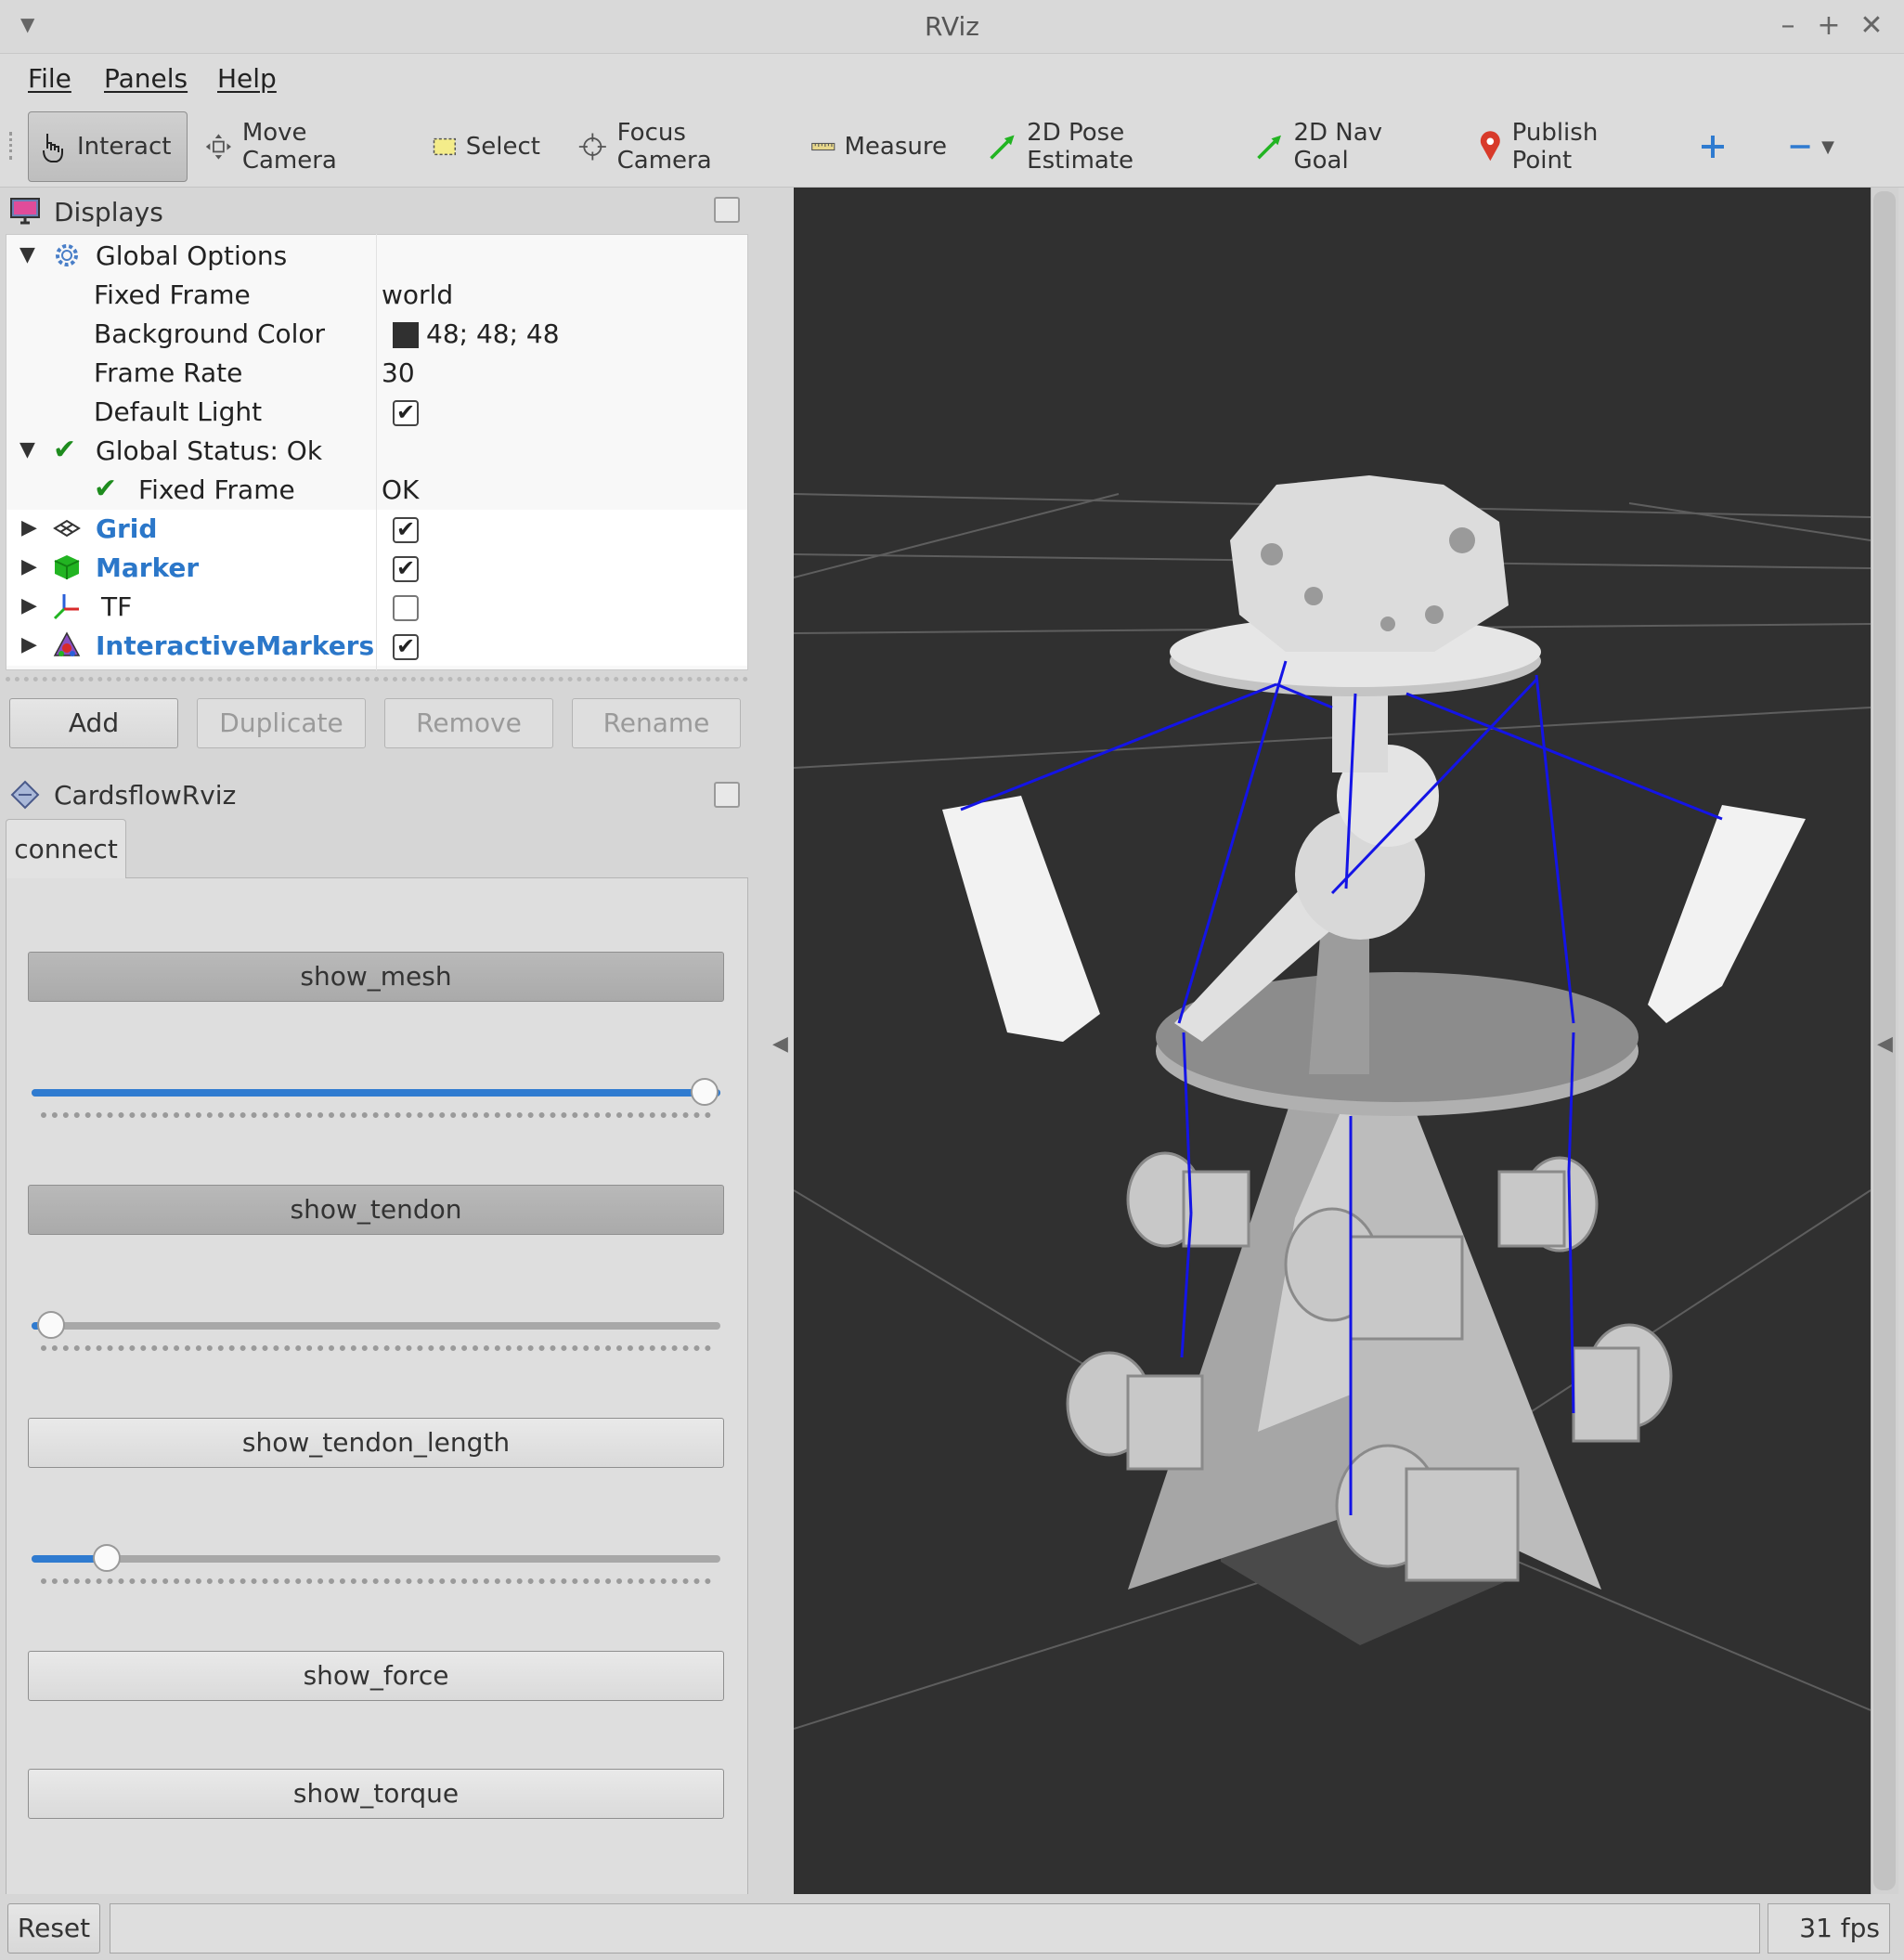 The height and width of the screenshot is (1960, 1904). I want to click on displays-panel-header: Displays, so click(377, 211).